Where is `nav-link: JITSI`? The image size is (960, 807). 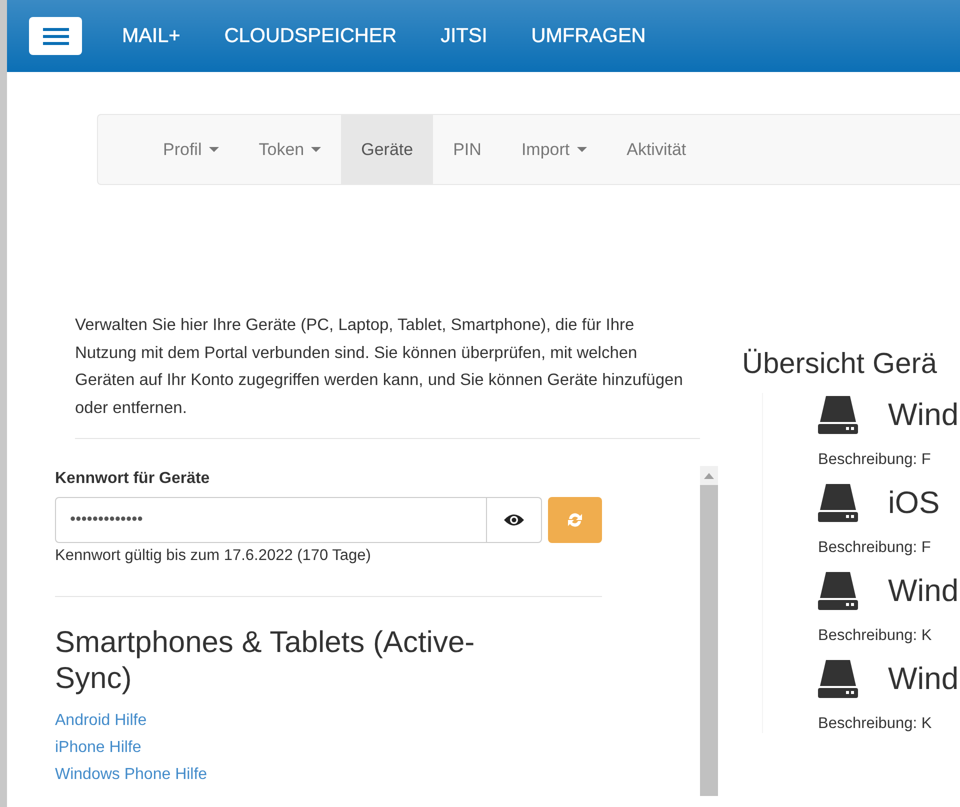
nav-link: JITSI is located at coordinates (464, 36).